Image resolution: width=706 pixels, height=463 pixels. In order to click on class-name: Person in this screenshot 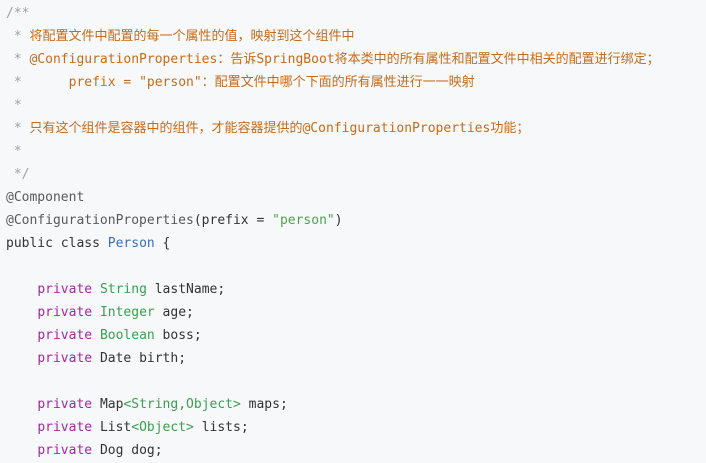, I will do `click(131, 243)`.